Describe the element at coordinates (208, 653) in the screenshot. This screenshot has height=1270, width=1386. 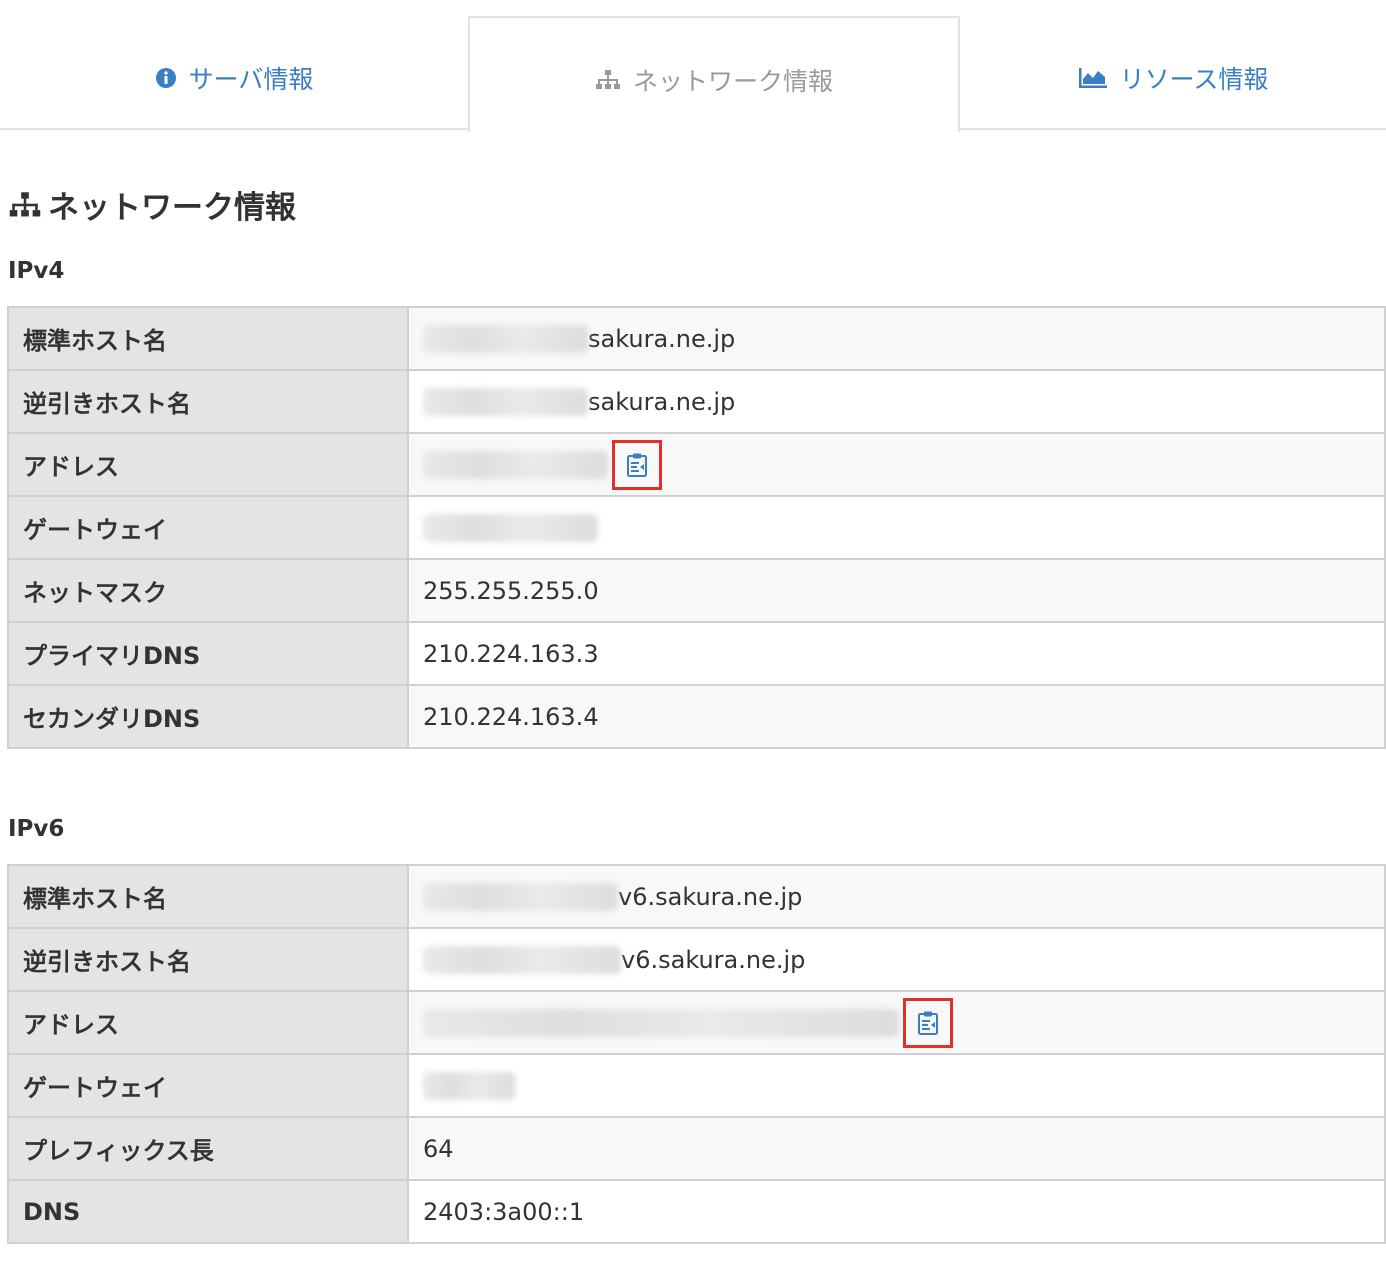
I see `row-label: プライマリDNS` at that location.